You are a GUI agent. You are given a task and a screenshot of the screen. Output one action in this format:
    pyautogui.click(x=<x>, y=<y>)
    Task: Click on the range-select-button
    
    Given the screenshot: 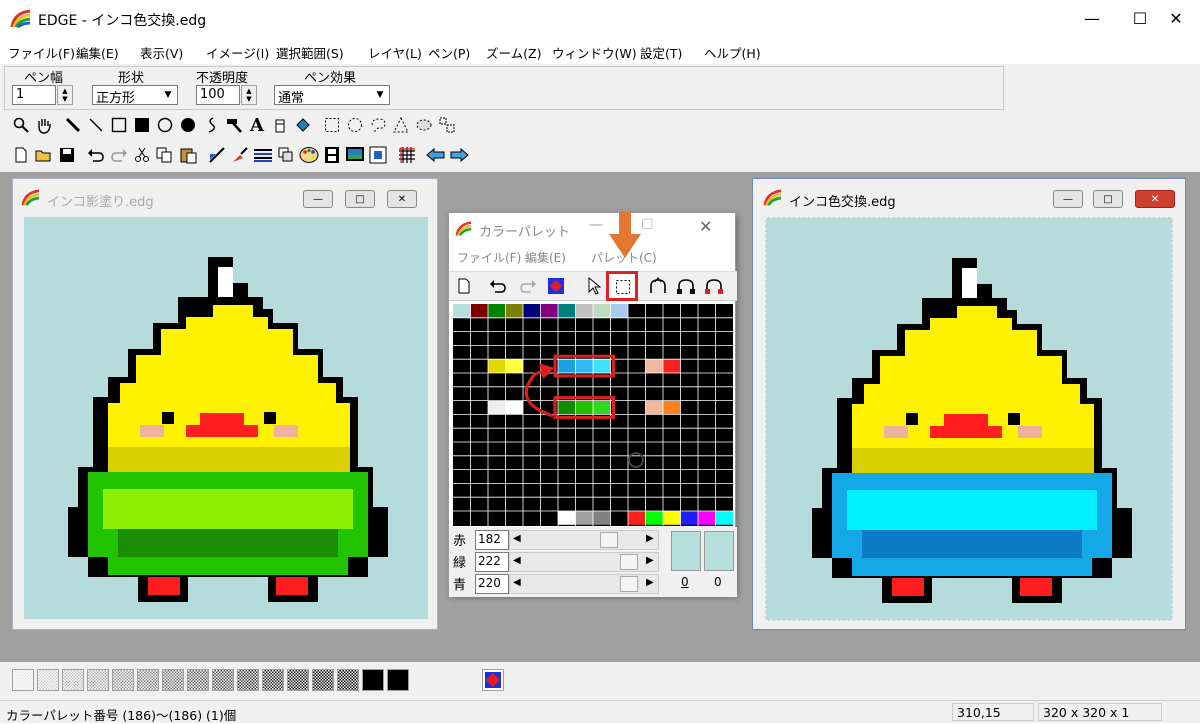 What is the action you would take?
    pyautogui.click(x=622, y=286)
    